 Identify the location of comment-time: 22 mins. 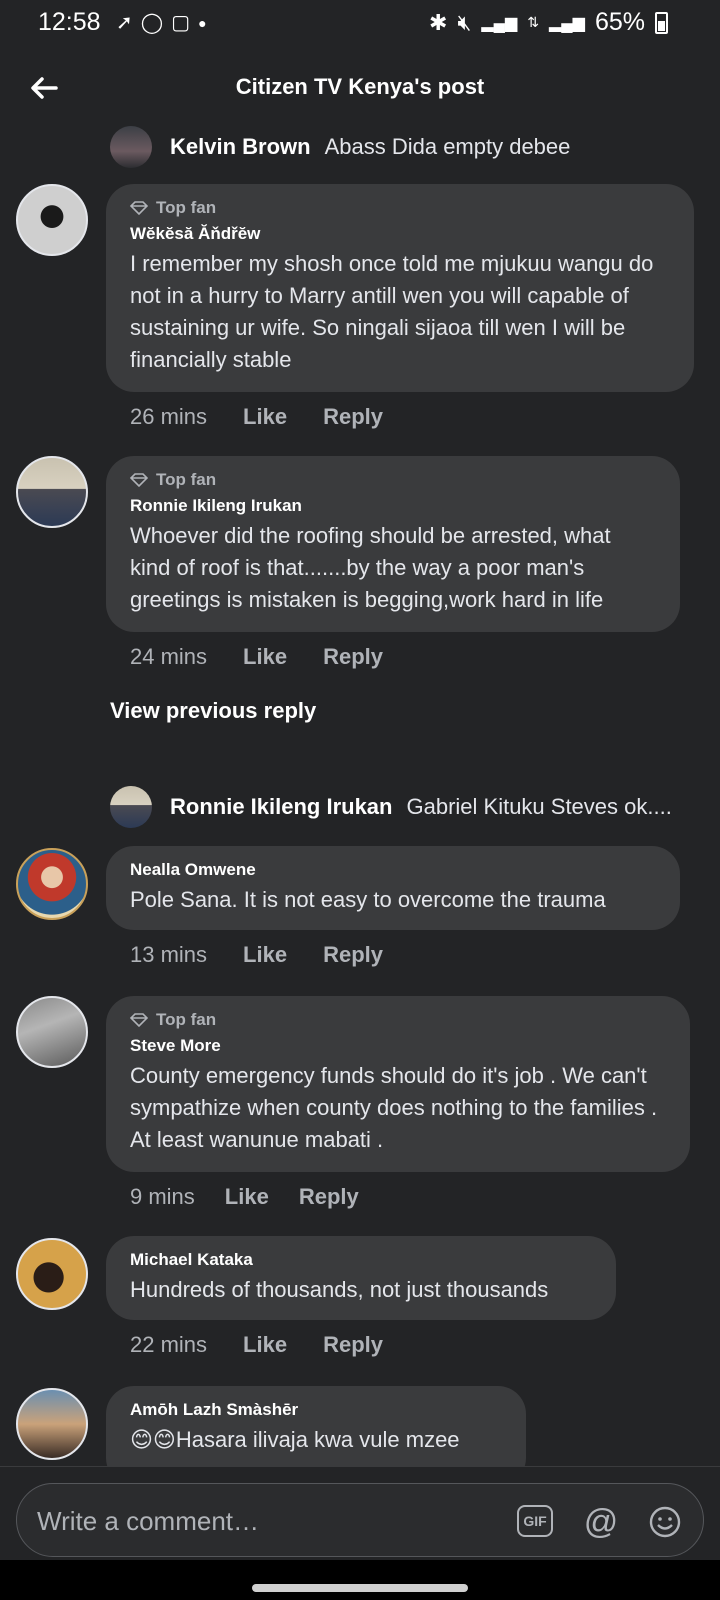
(169, 1344).